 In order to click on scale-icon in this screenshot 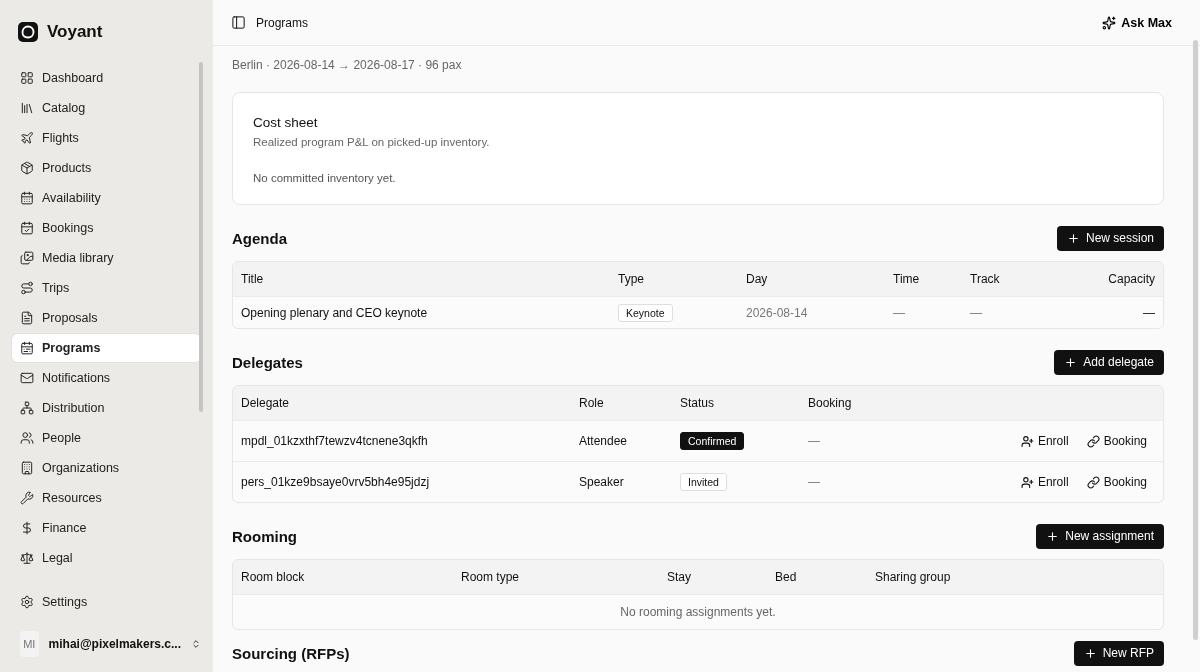, I will do `click(27, 558)`.